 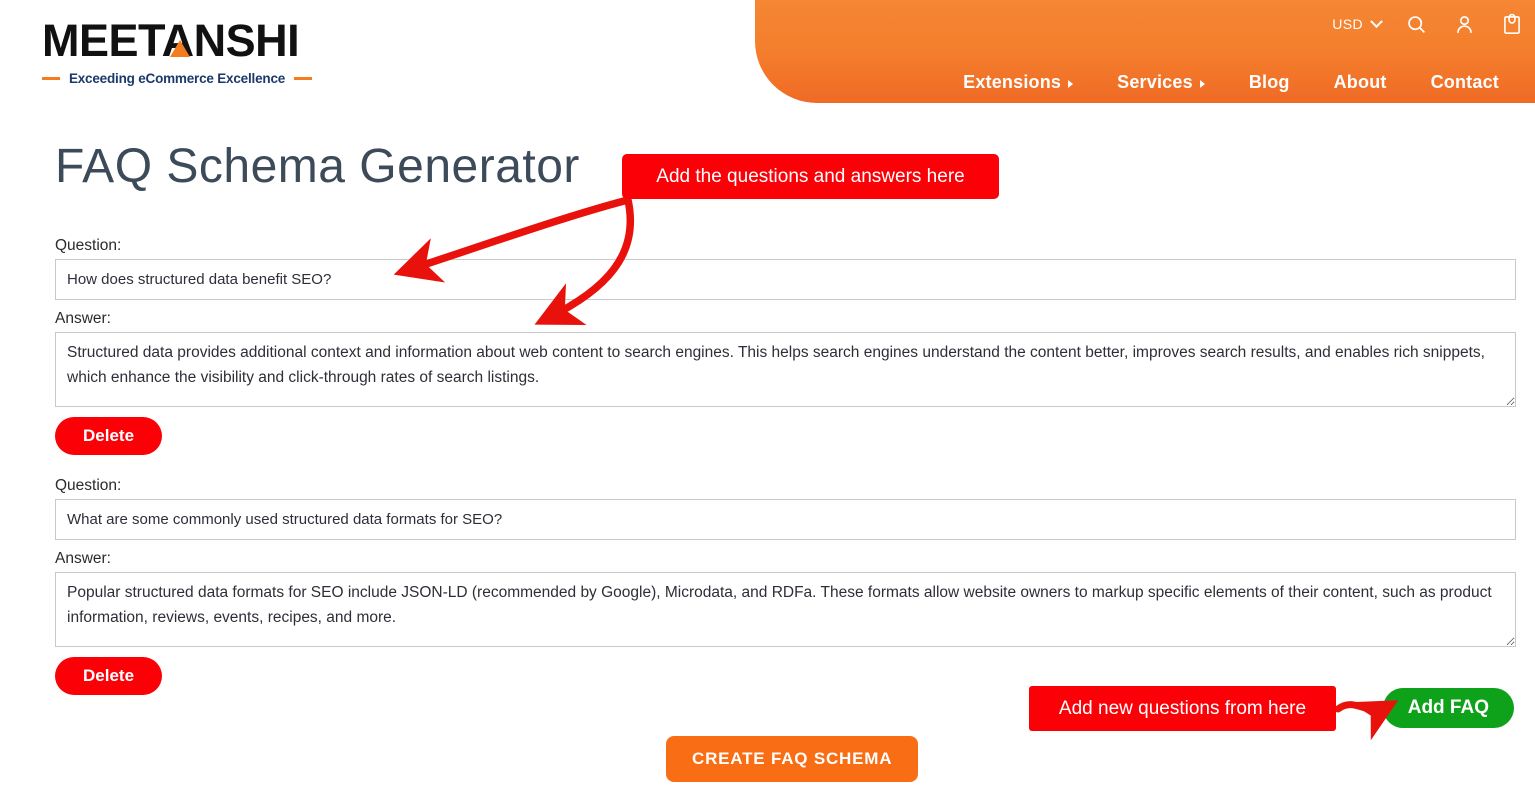 What do you see at coordinates (1464, 24) in the screenshot?
I see `user-account-icon` at bounding box center [1464, 24].